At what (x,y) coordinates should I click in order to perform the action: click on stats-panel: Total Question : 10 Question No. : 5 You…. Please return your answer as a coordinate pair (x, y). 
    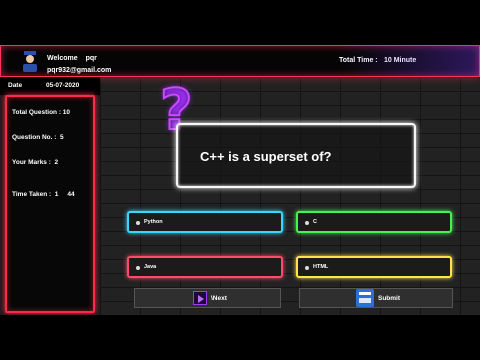
    Looking at the image, I should click on (50, 204).